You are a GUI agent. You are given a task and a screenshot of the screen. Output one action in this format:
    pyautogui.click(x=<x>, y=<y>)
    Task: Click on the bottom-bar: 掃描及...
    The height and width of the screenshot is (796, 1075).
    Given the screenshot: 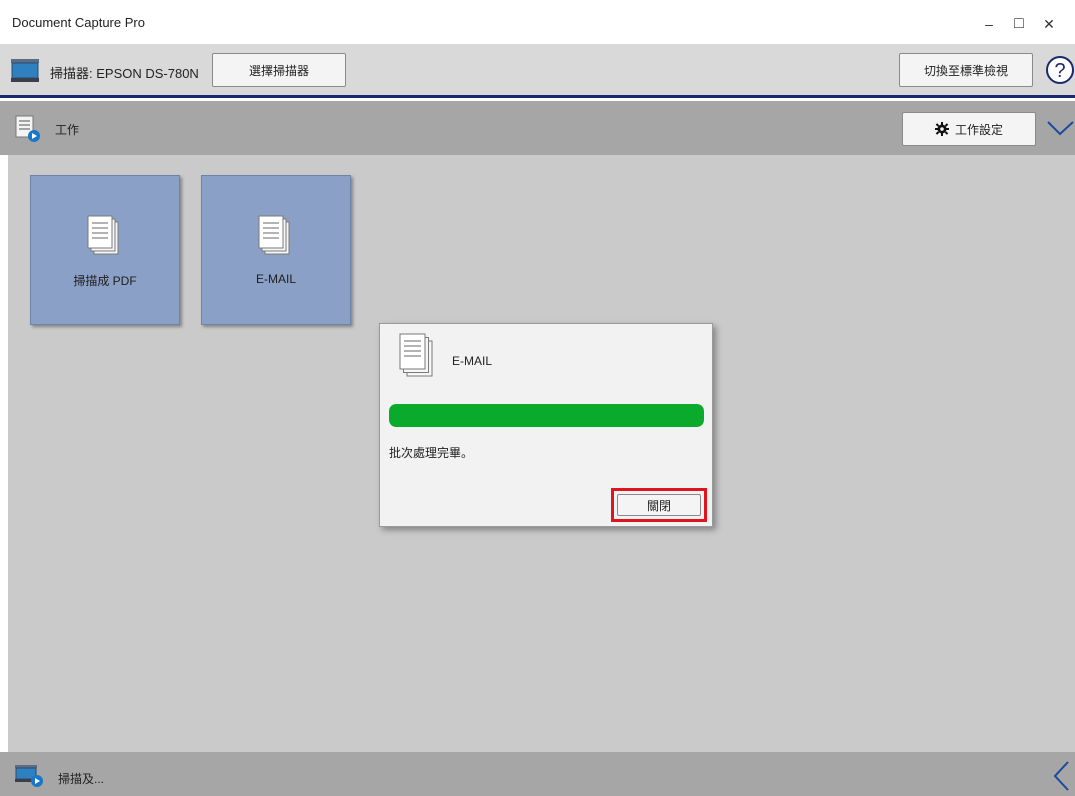 What is the action you would take?
    pyautogui.click(x=537, y=774)
    